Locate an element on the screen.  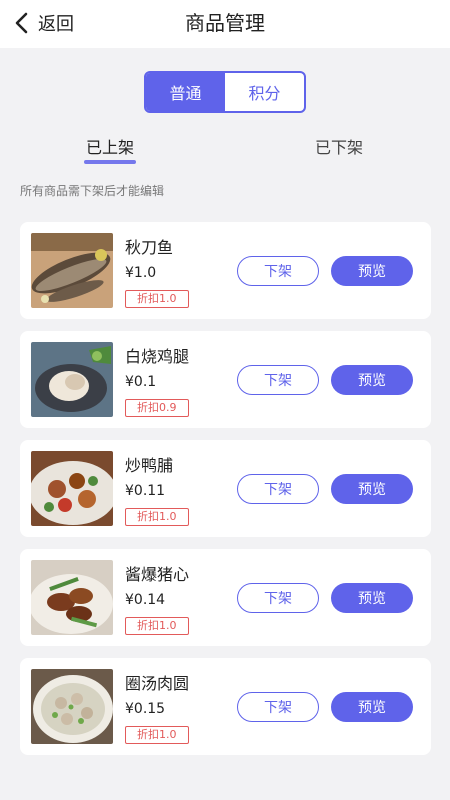
product-image-chicken-leg-plate is located at coordinates (72, 379).